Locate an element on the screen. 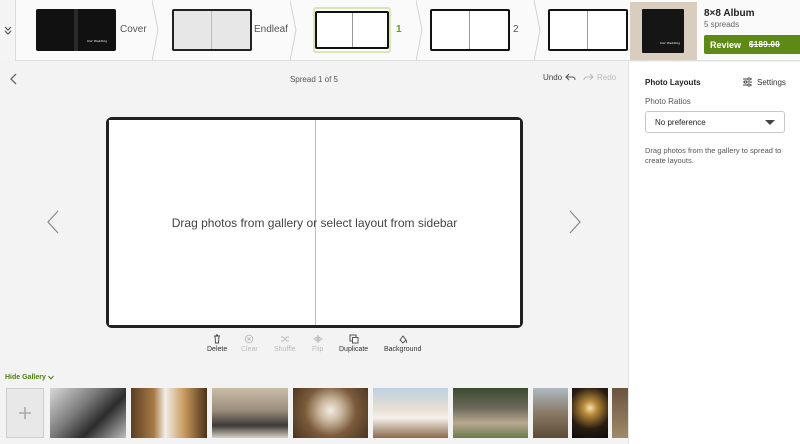 The height and width of the screenshot is (444, 800). undo-label: Undo is located at coordinates (553, 77).